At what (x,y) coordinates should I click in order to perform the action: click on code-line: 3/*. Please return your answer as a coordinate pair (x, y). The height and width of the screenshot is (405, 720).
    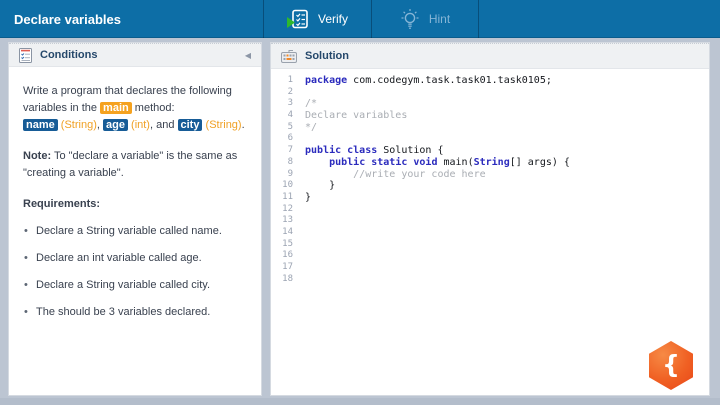
    Looking at the image, I should click on (490, 104).